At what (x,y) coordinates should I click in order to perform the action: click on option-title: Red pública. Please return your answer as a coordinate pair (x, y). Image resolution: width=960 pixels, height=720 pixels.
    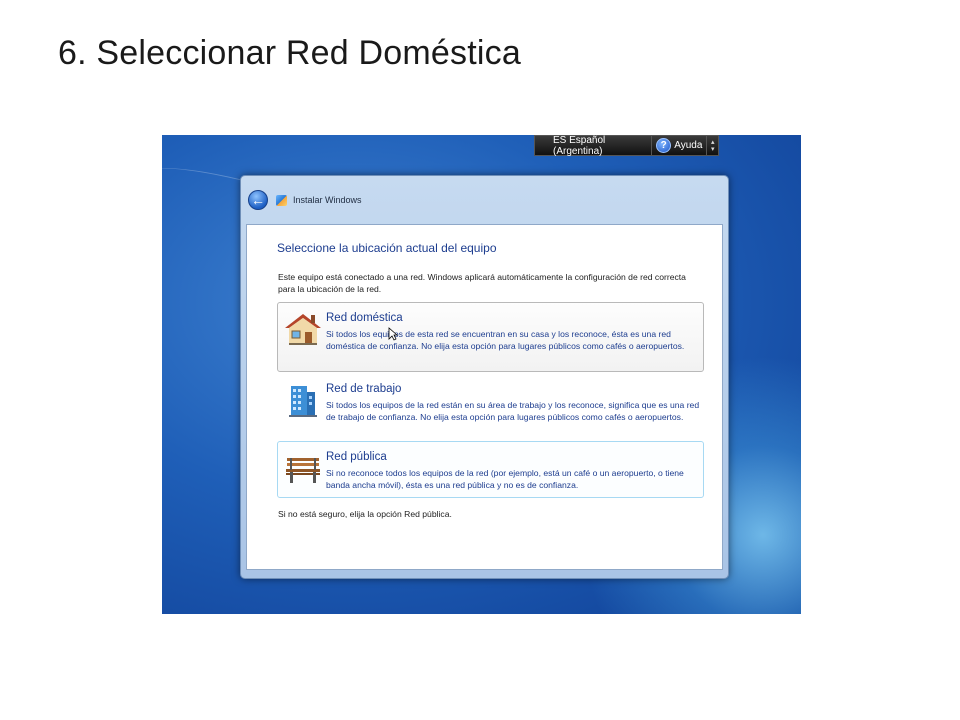
    Looking at the image, I should click on (356, 457).